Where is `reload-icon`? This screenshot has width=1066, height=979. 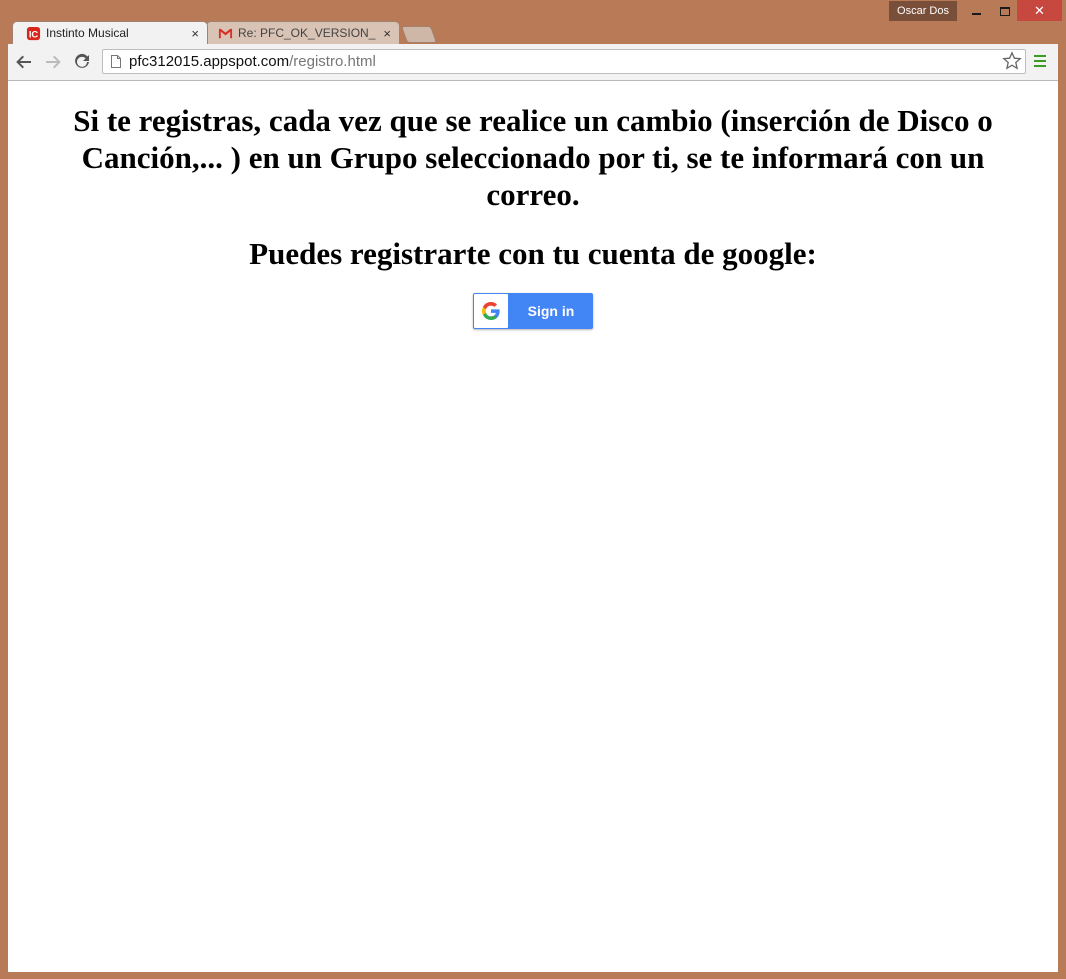 reload-icon is located at coordinates (82, 60).